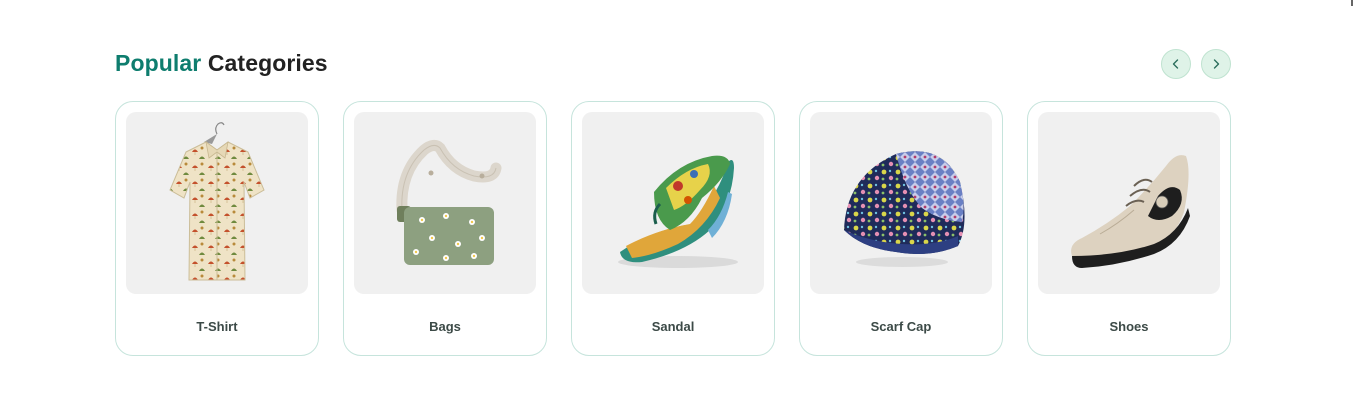 The image size is (1356, 404). Describe the element at coordinates (267, 63) in the screenshot. I see `title-rest: Categories` at that location.